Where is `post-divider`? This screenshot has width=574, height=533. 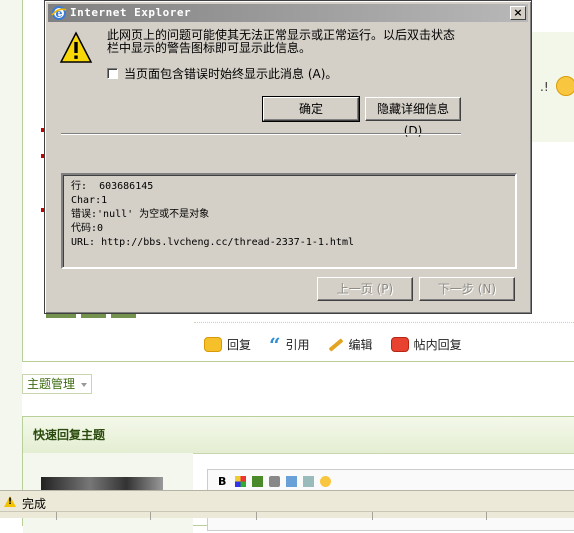
post-divider is located at coordinates (384, 322).